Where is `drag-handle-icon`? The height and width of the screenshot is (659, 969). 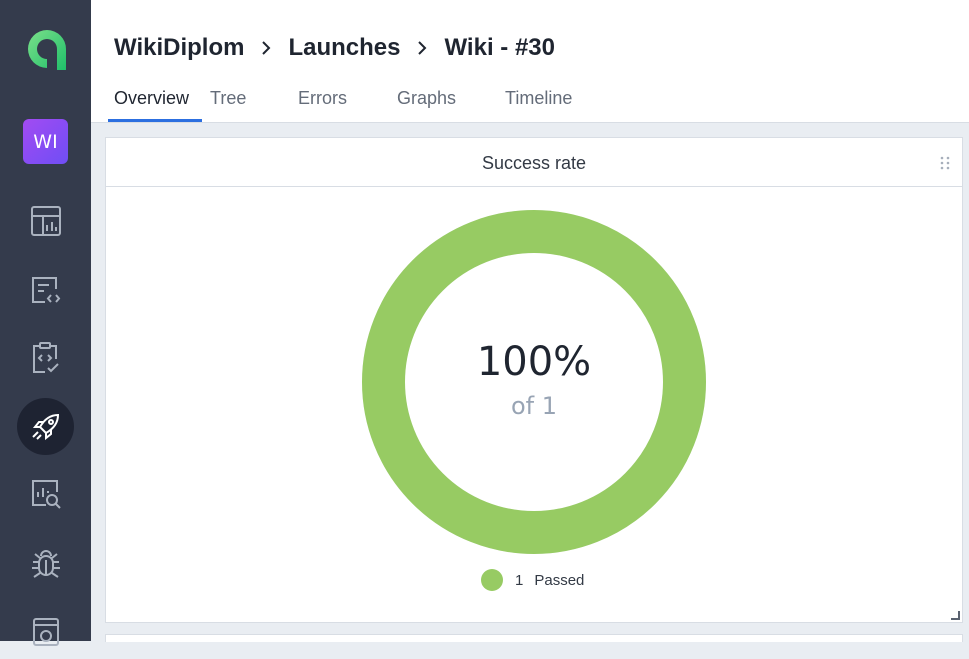 drag-handle-icon is located at coordinates (945, 163).